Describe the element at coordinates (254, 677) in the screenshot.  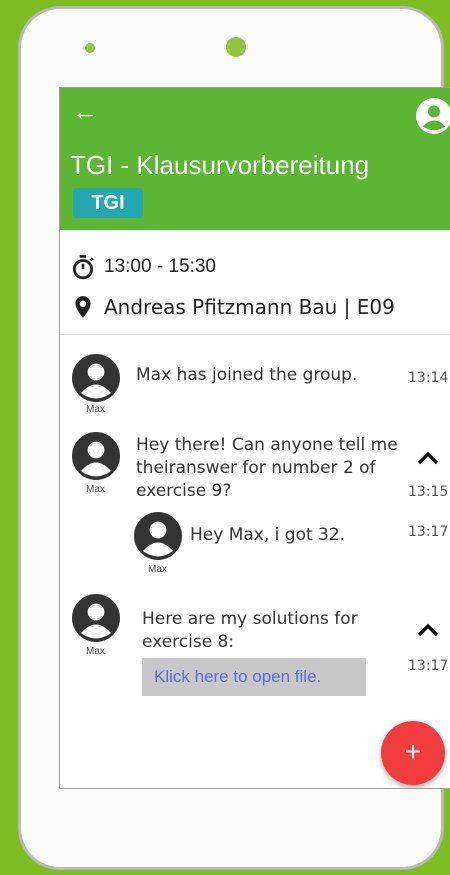
I see `open-file-link: Klick here to open file.` at that location.